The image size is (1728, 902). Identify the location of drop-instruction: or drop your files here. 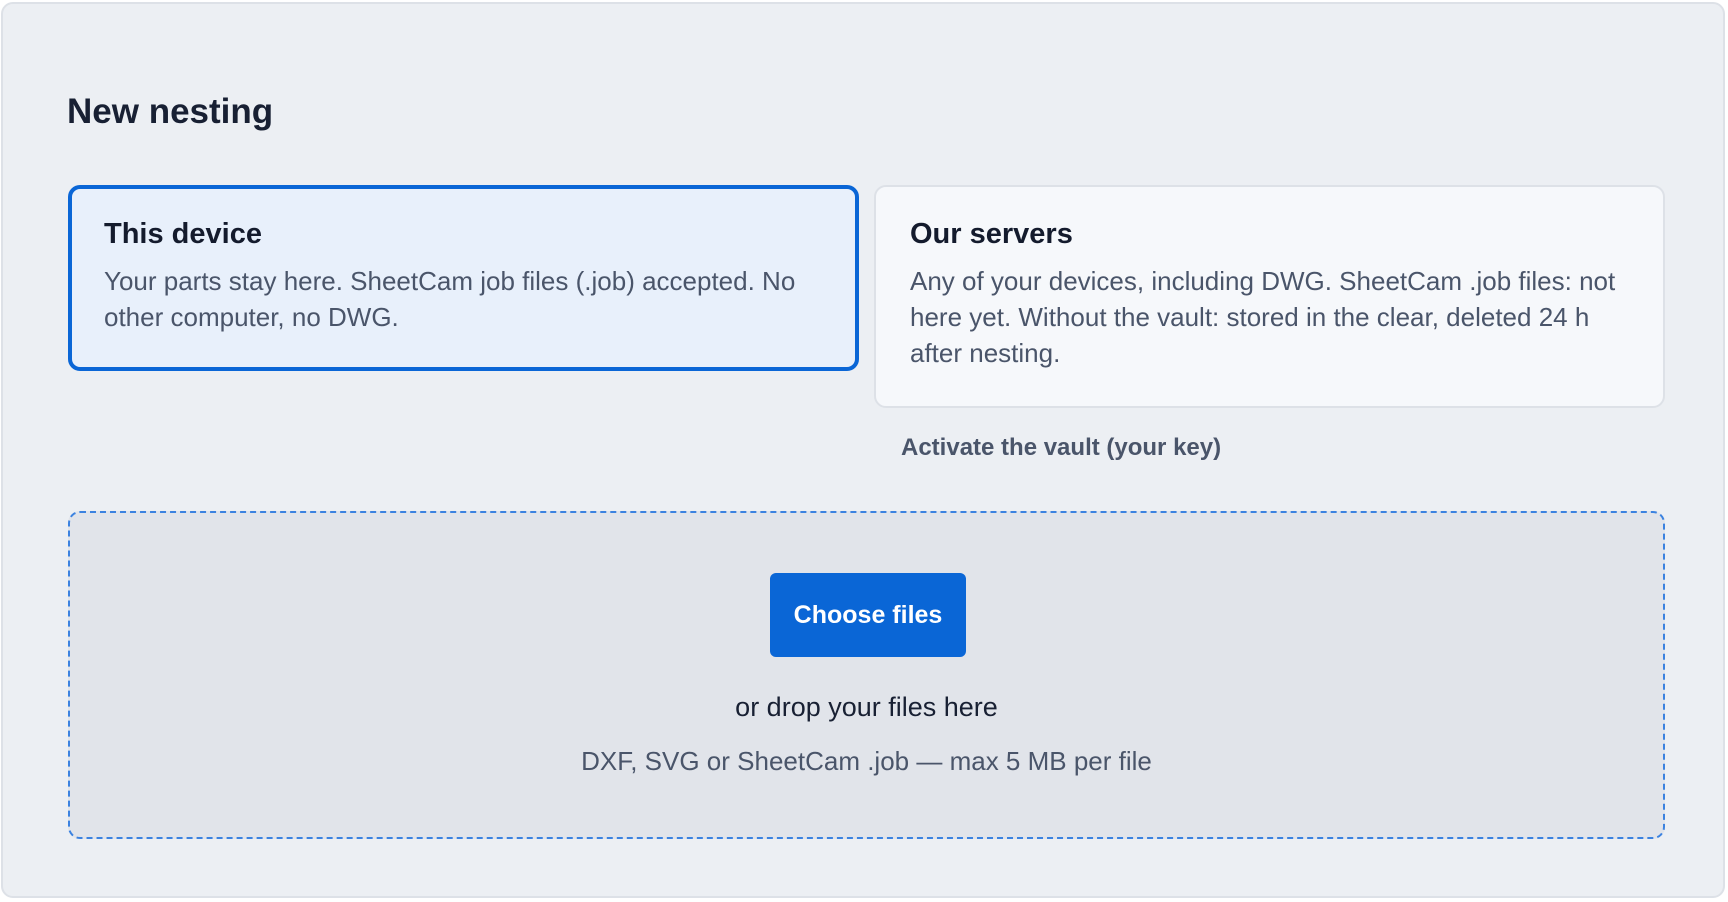
(866, 707).